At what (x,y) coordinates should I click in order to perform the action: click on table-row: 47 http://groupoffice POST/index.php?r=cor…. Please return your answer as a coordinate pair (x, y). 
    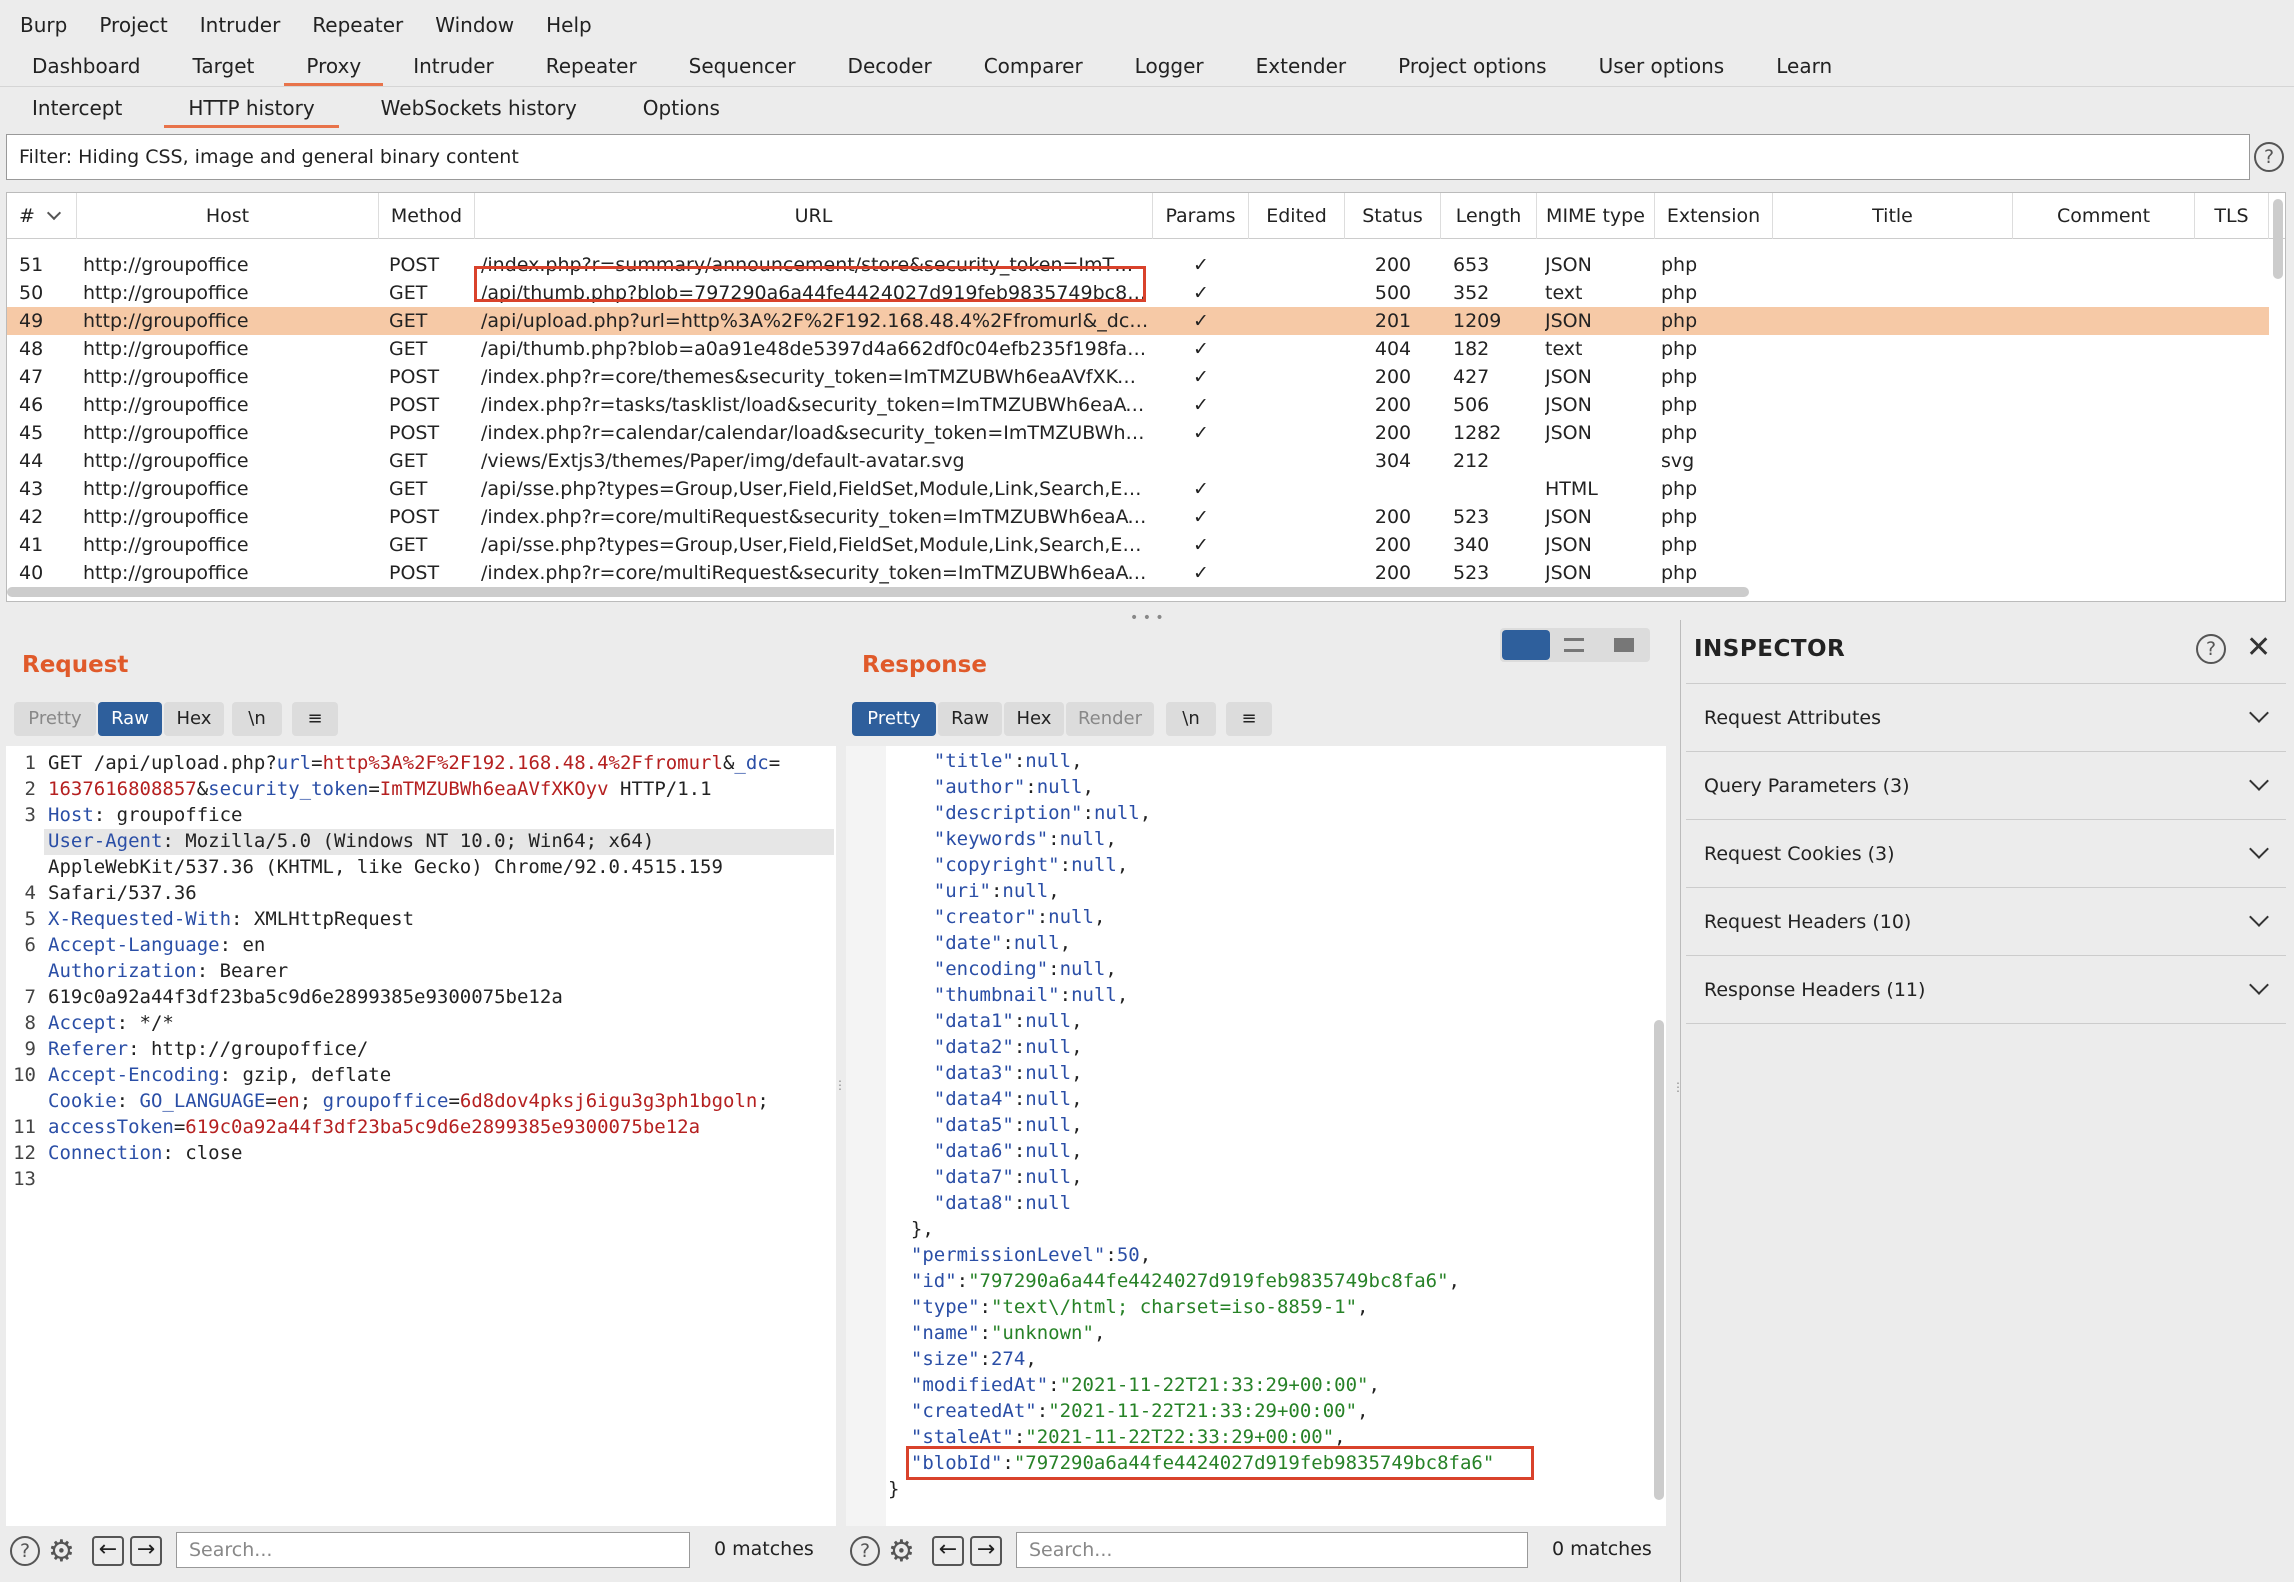
    Looking at the image, I should click on (1138, 377).